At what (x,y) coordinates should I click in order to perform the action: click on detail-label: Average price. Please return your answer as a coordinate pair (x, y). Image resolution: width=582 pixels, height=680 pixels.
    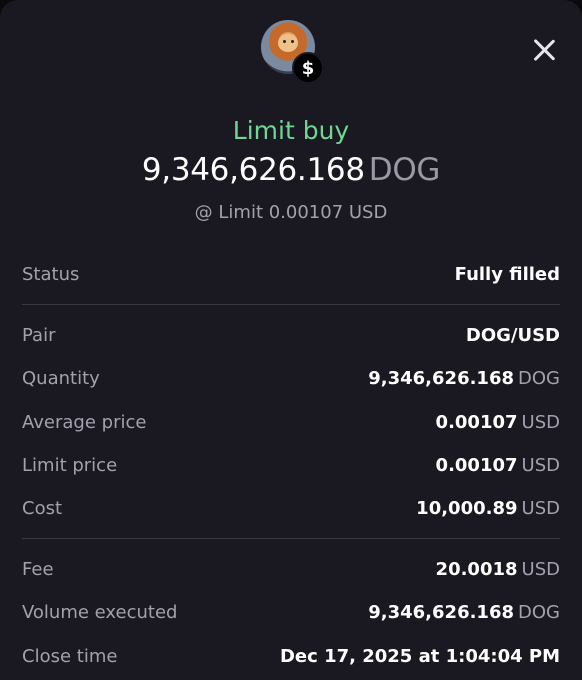
    Looking at the image, I should click on (84, 422).